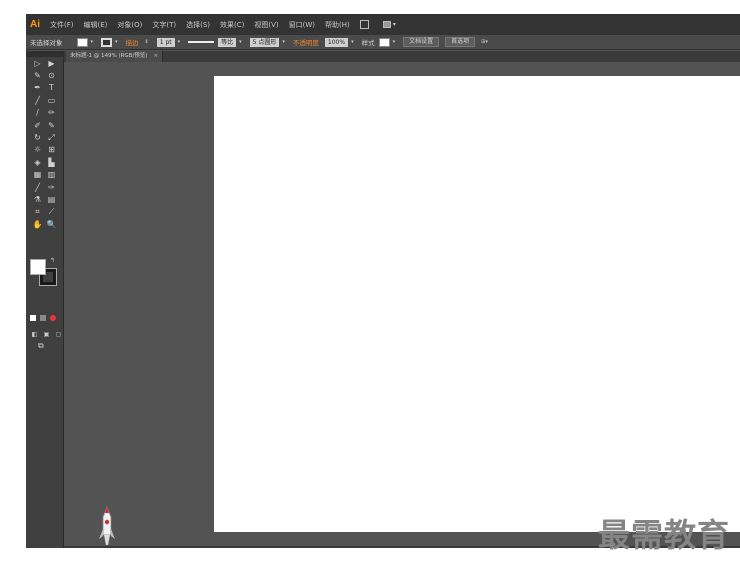 The width and height of the screenshot is (740, 569). I want to click on close-icon: ×, so click(155, 56).